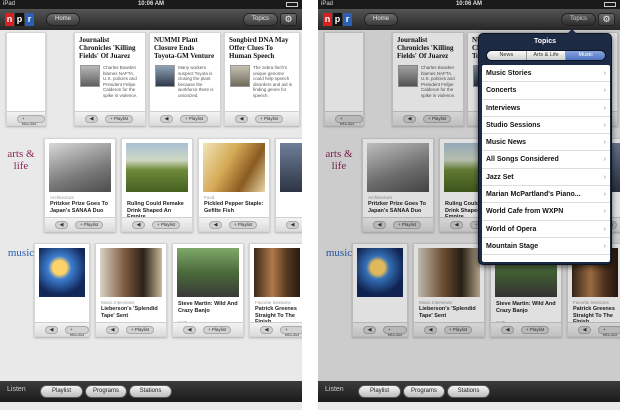  Describe the element at coordinates (546, 108) in the screenshot. I see `topic-item: Interviews ›` at that location.